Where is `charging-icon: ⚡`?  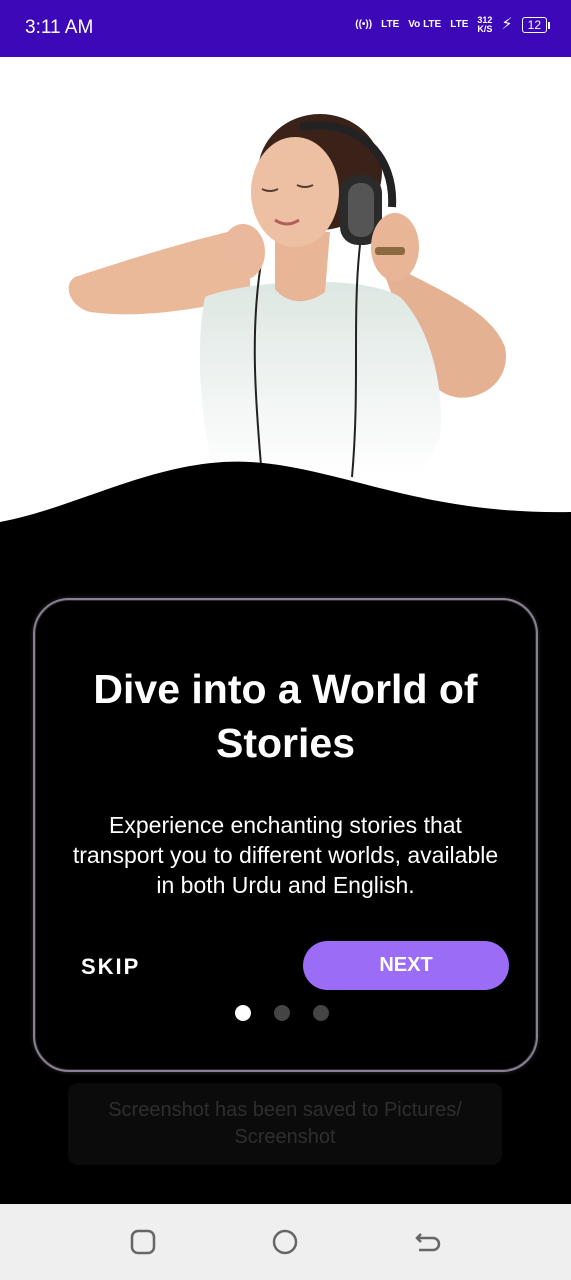 charging-icon: ⚡ is located at coordinates (507, 24).